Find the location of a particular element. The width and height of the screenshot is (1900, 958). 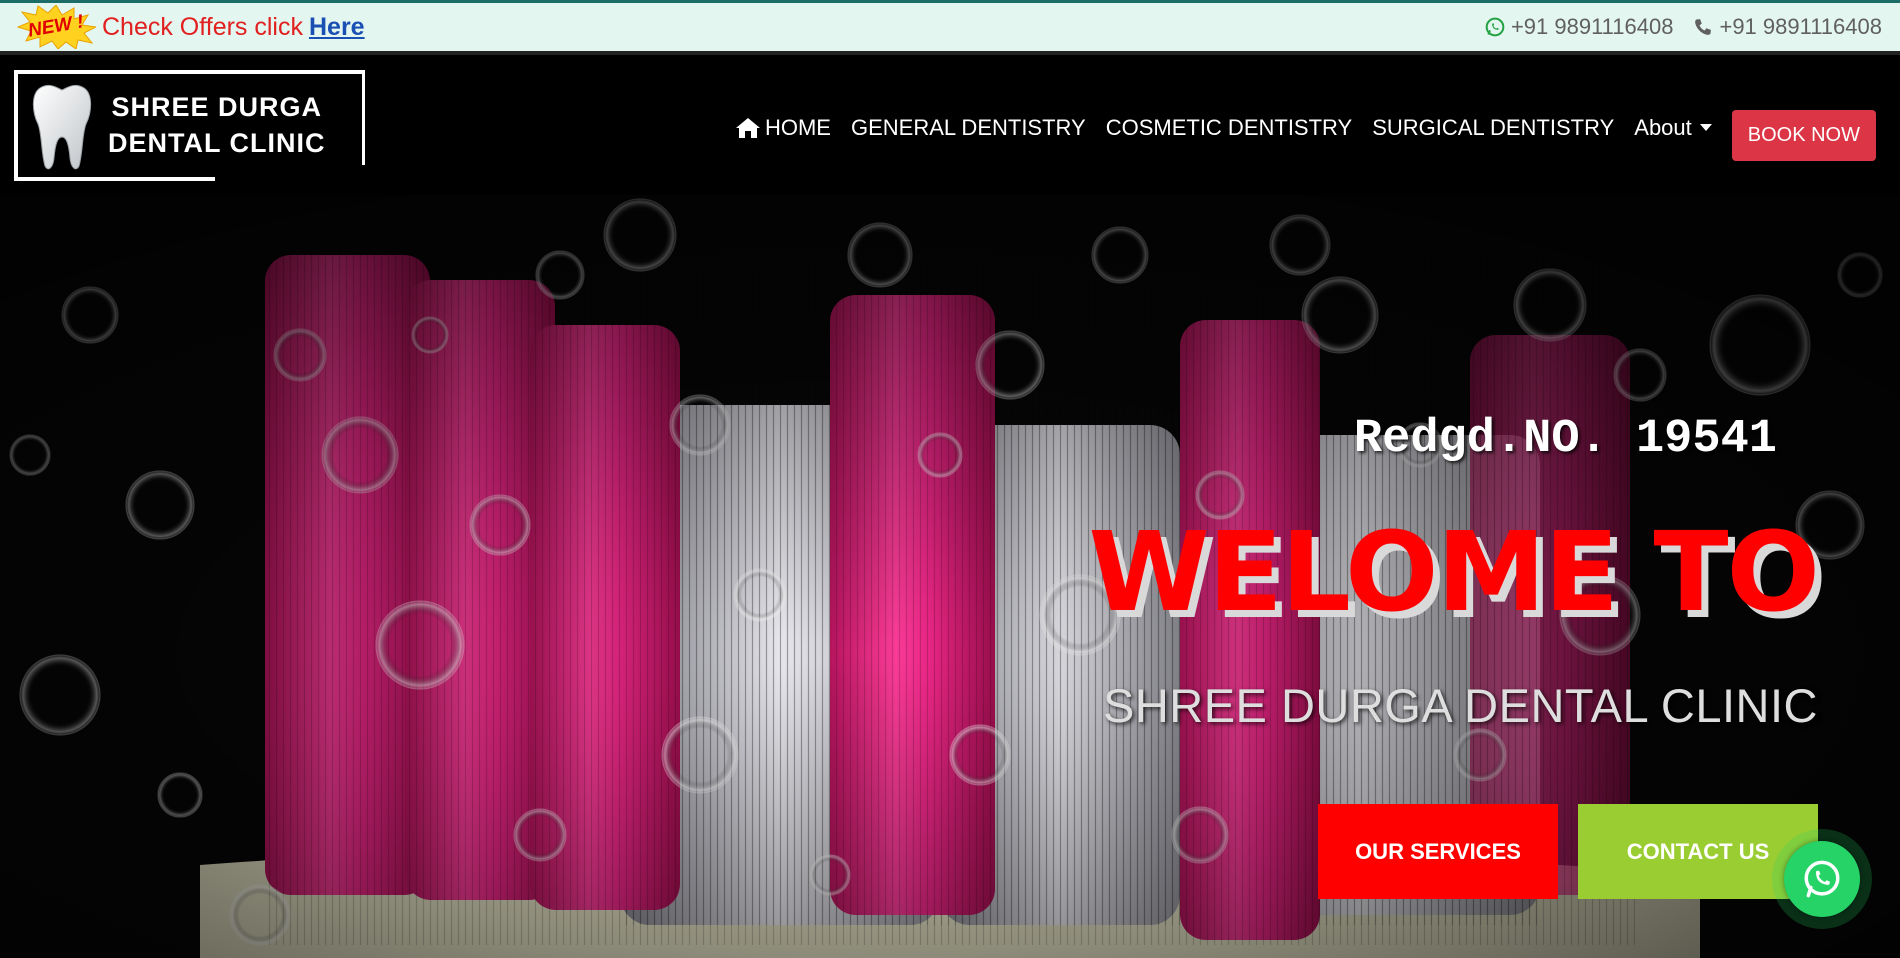

our-services-button: OUR SERVICES is located at coordinates (1438, 851).